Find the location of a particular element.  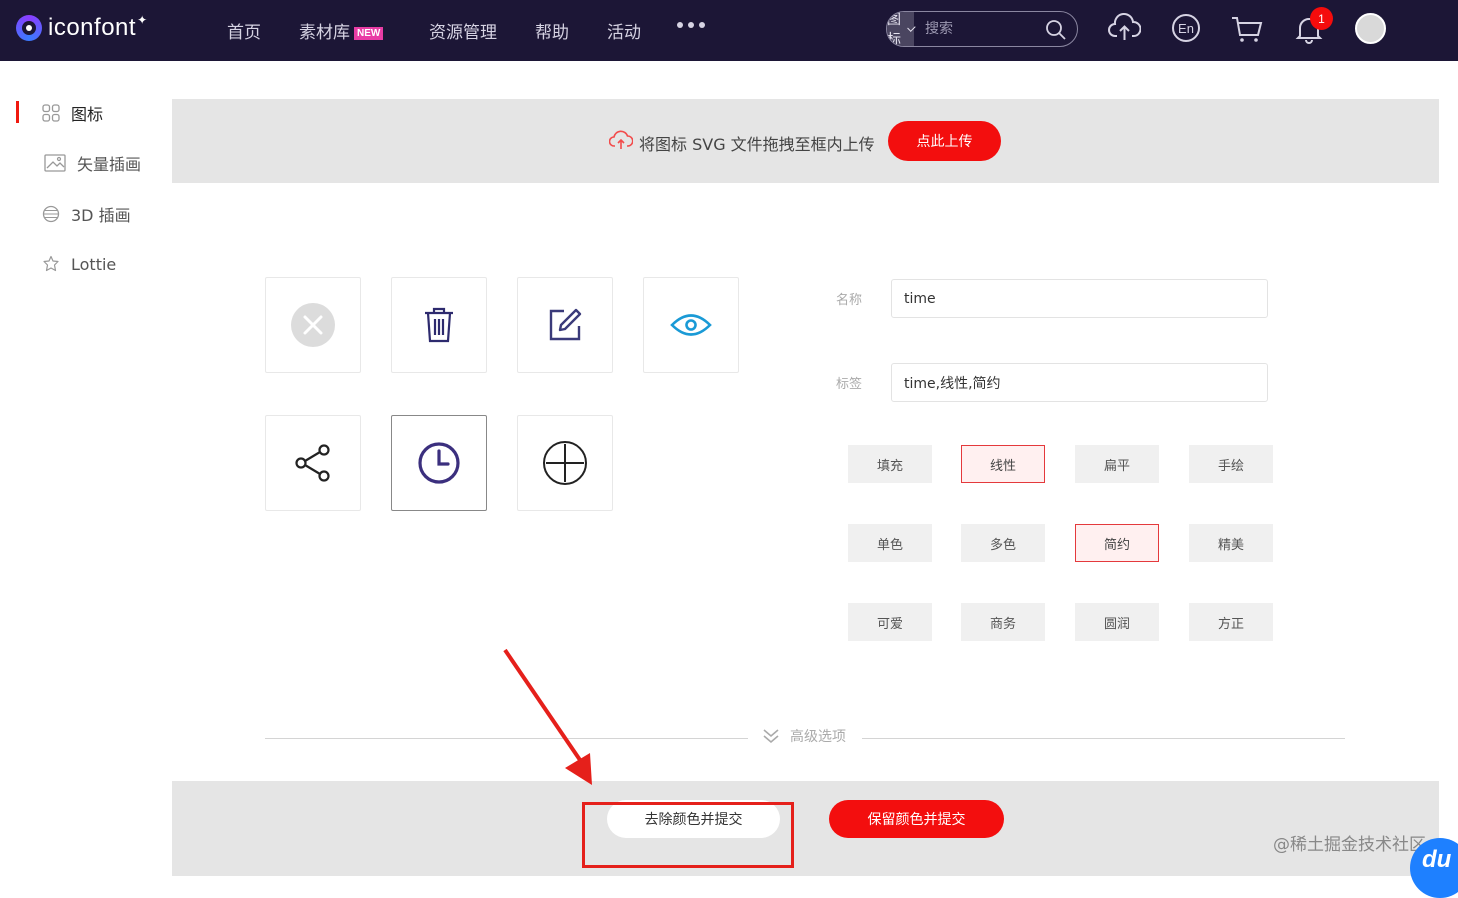

logo-icon is located at coordinates (29, 28).